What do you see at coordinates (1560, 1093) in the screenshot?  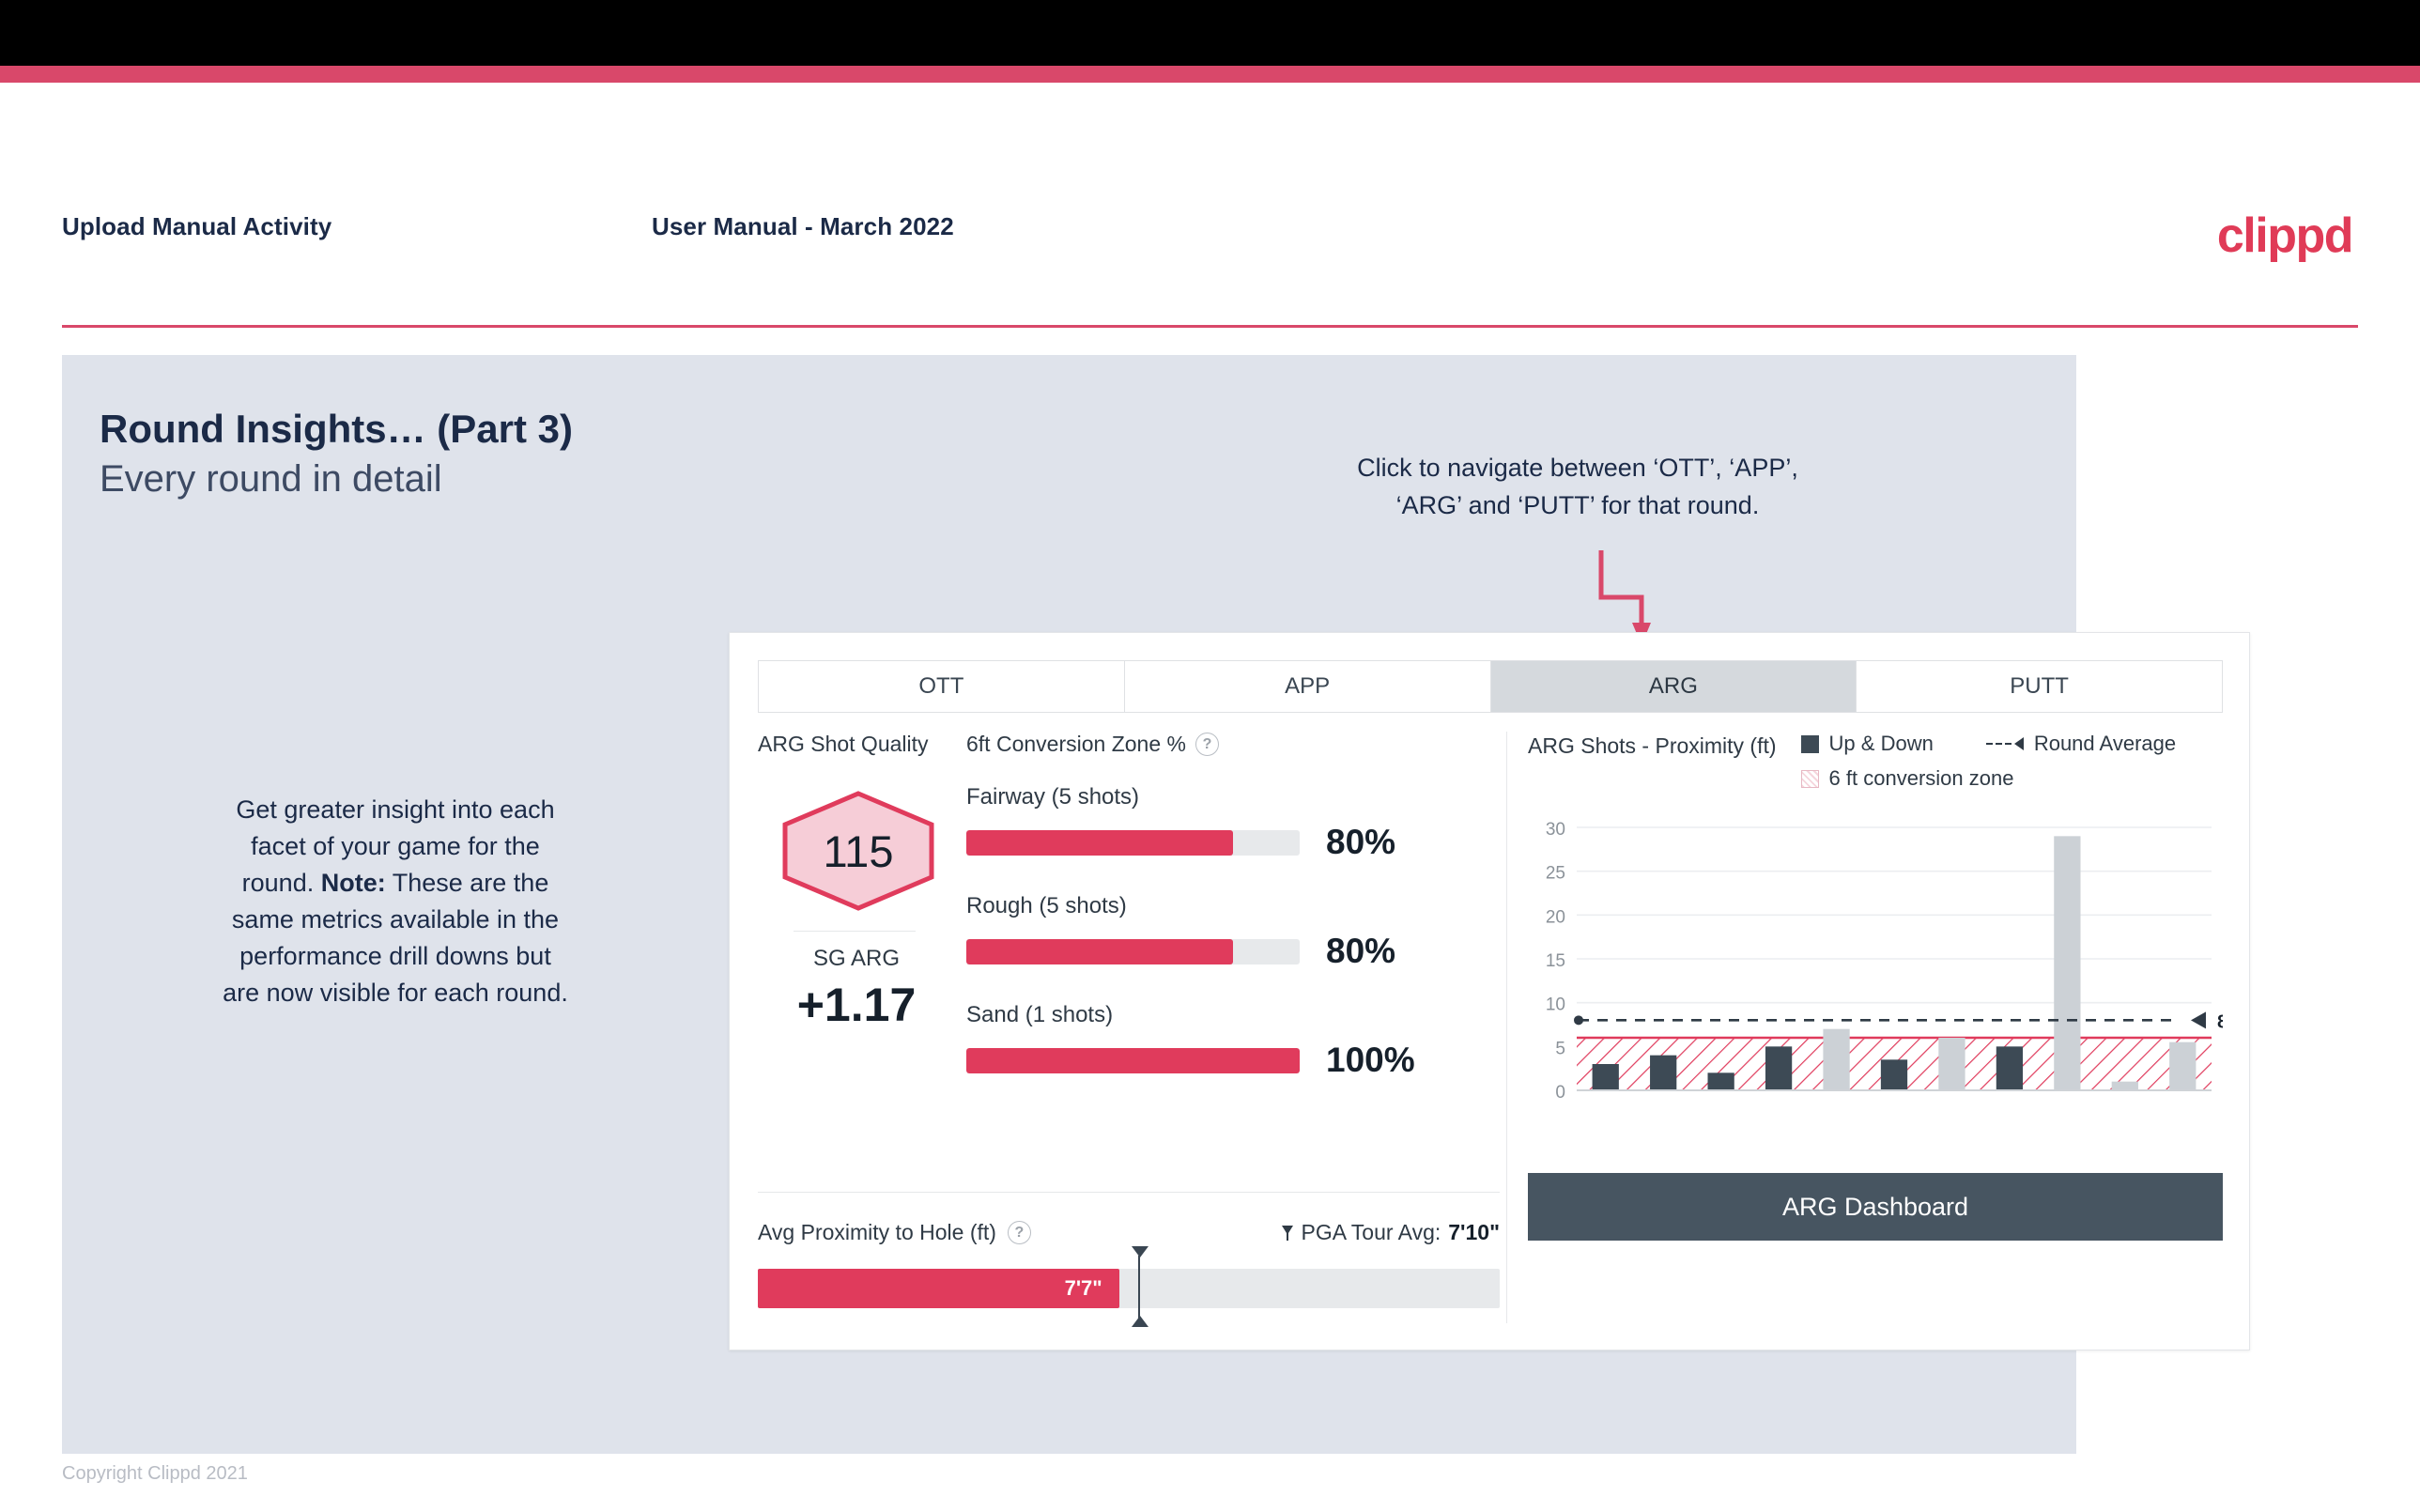 I see `svg-text: 0` at bounding box center [1560, 1093].